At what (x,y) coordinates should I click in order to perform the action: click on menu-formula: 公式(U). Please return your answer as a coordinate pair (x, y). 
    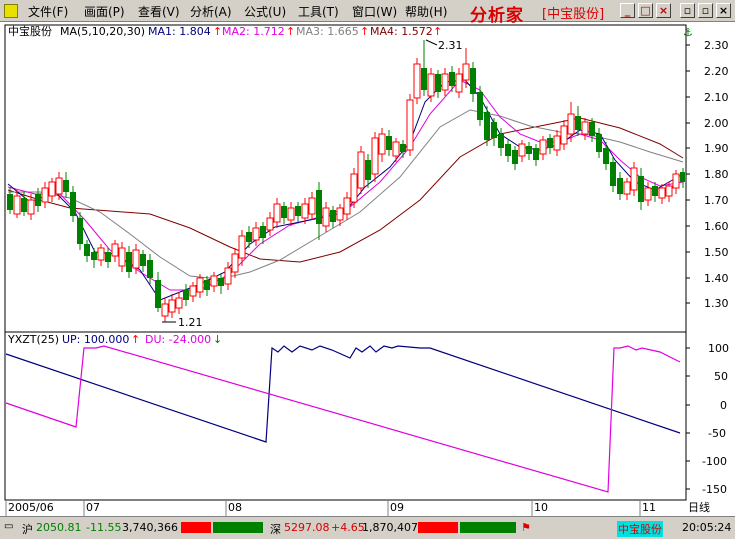
    Looking at the image, I should click on (265, 11).